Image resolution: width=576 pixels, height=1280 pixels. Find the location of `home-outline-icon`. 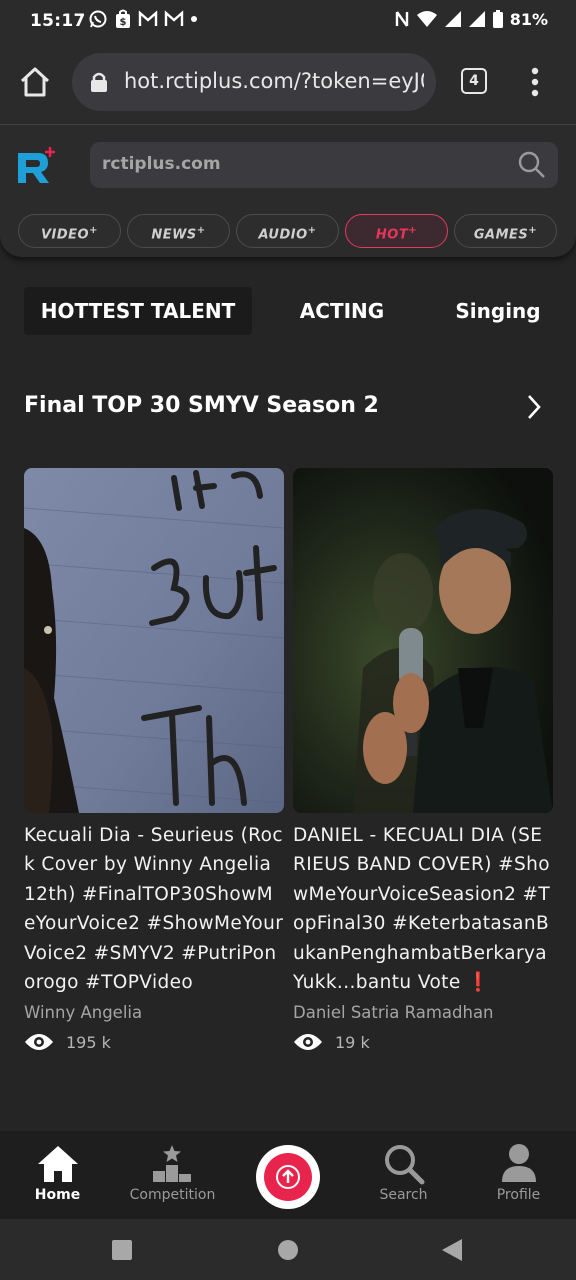

home-outline-icon is located at coordinates (35, 82).